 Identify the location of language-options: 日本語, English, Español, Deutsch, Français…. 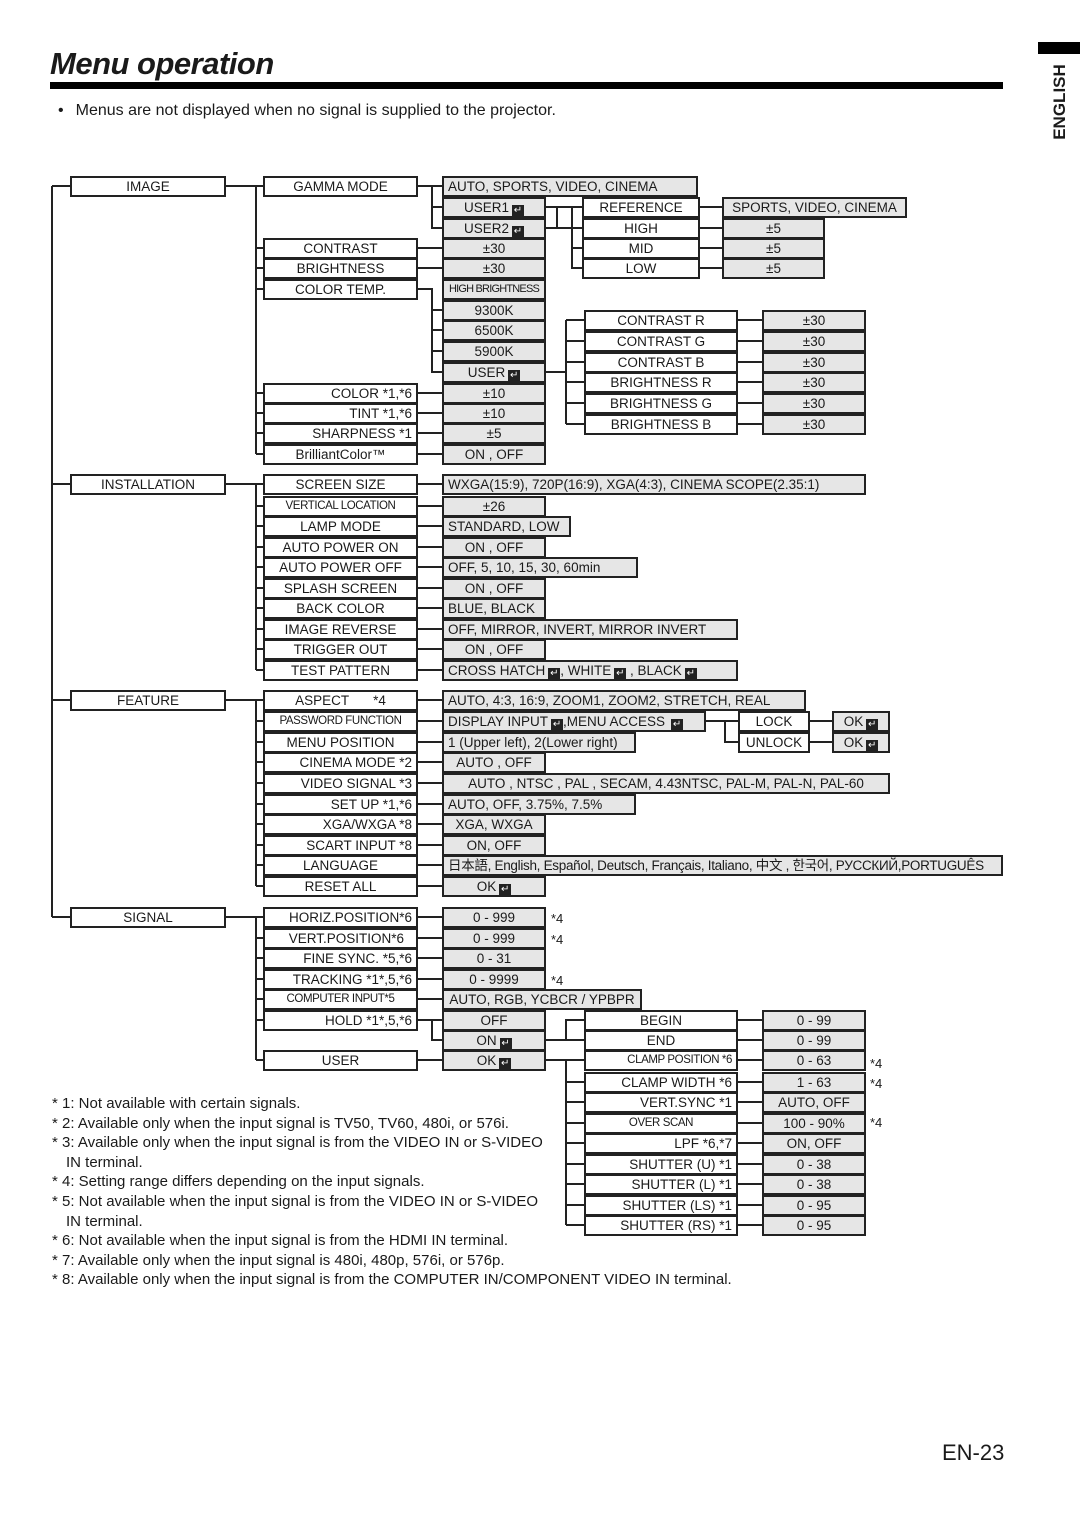
(722, 865).